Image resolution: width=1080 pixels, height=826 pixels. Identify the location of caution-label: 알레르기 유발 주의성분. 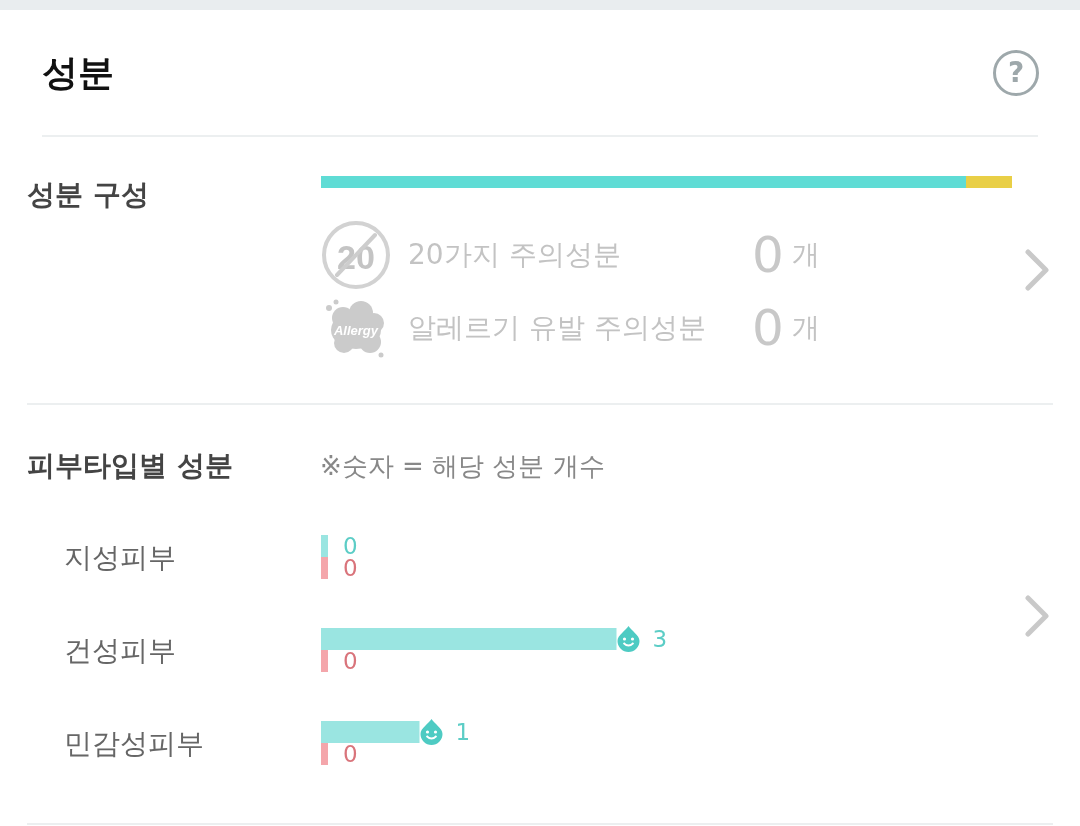
(557, 327).